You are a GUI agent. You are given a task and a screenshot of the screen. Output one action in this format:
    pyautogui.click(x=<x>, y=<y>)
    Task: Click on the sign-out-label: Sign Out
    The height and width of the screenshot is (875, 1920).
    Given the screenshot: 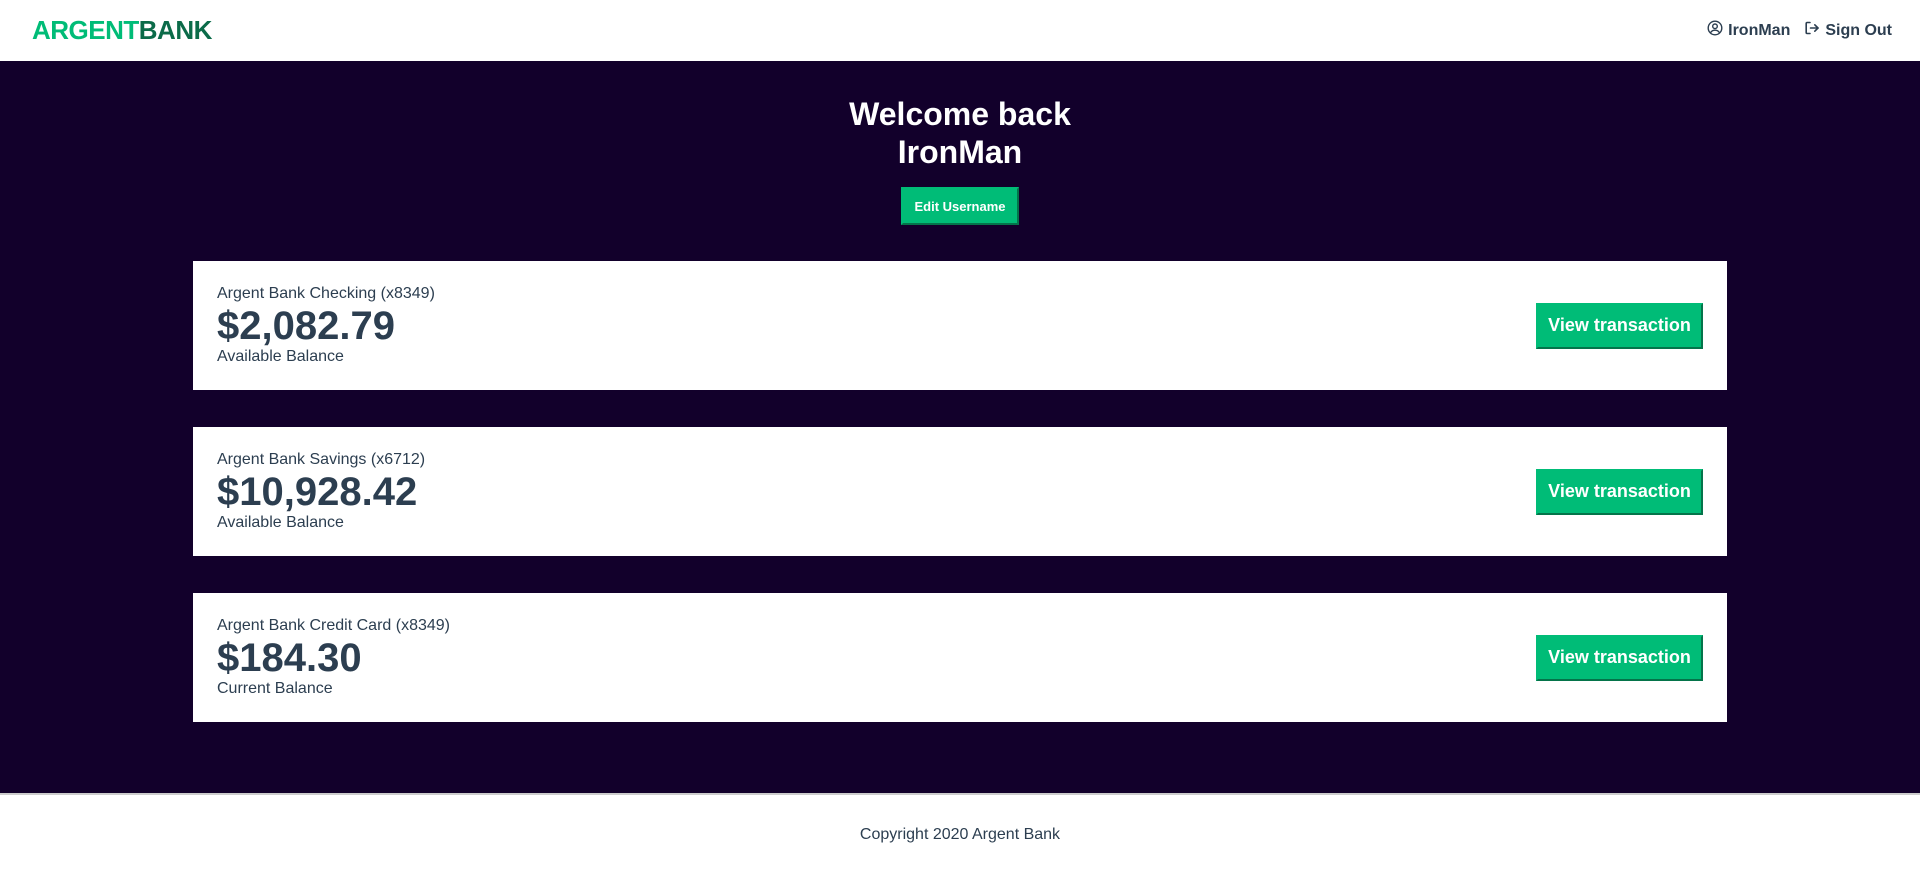 What is the action you would take?
    pyautogui.click(x=1858, y=30)
    